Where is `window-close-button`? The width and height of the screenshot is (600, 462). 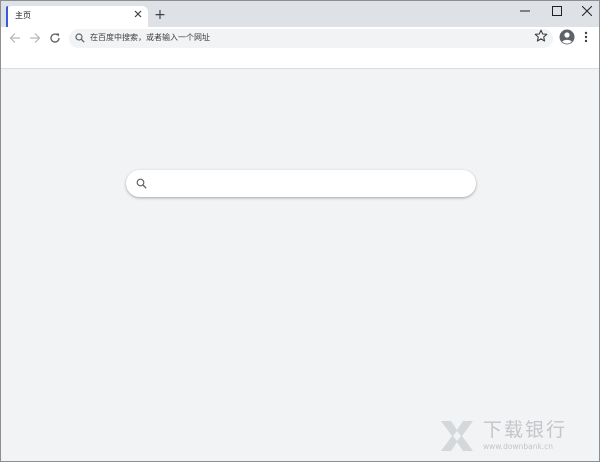
window-close-button is located at coordinates (585, 11).